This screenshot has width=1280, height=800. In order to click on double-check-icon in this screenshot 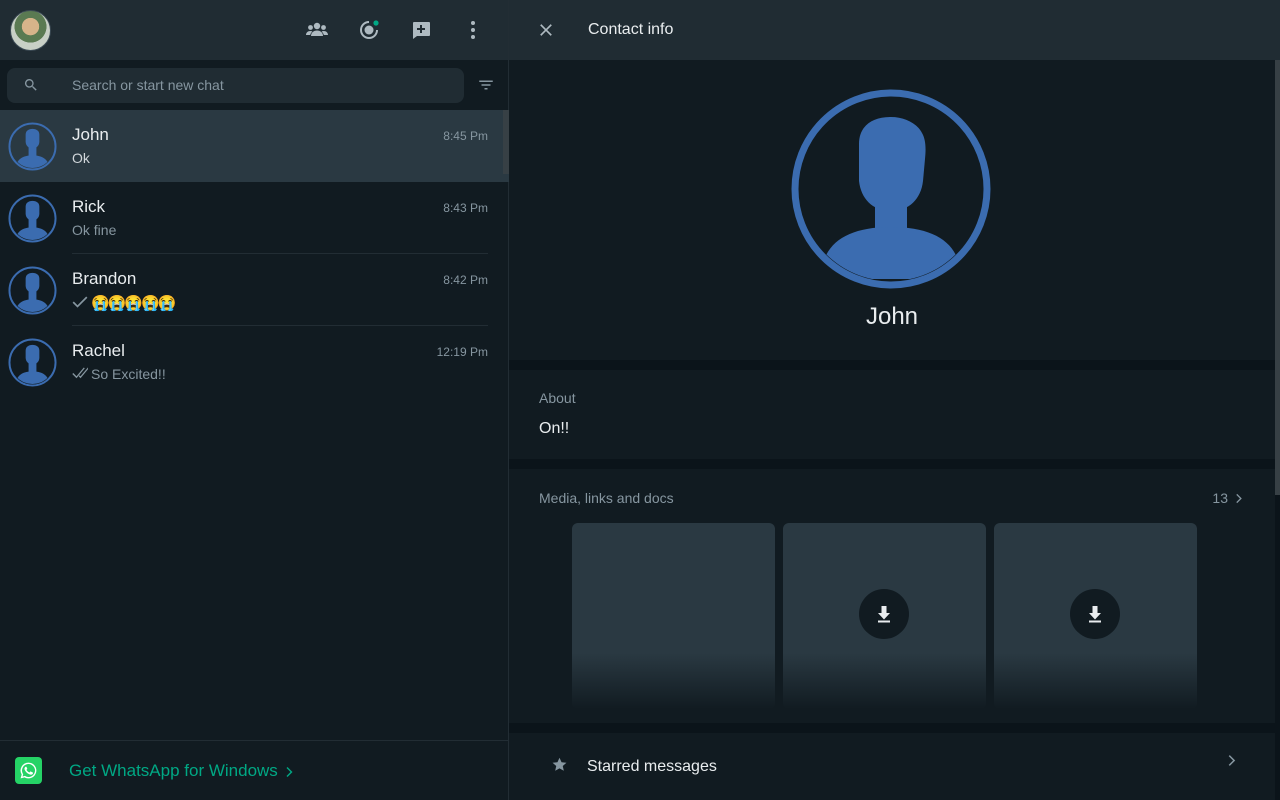, I will do `click(80, 374)`.